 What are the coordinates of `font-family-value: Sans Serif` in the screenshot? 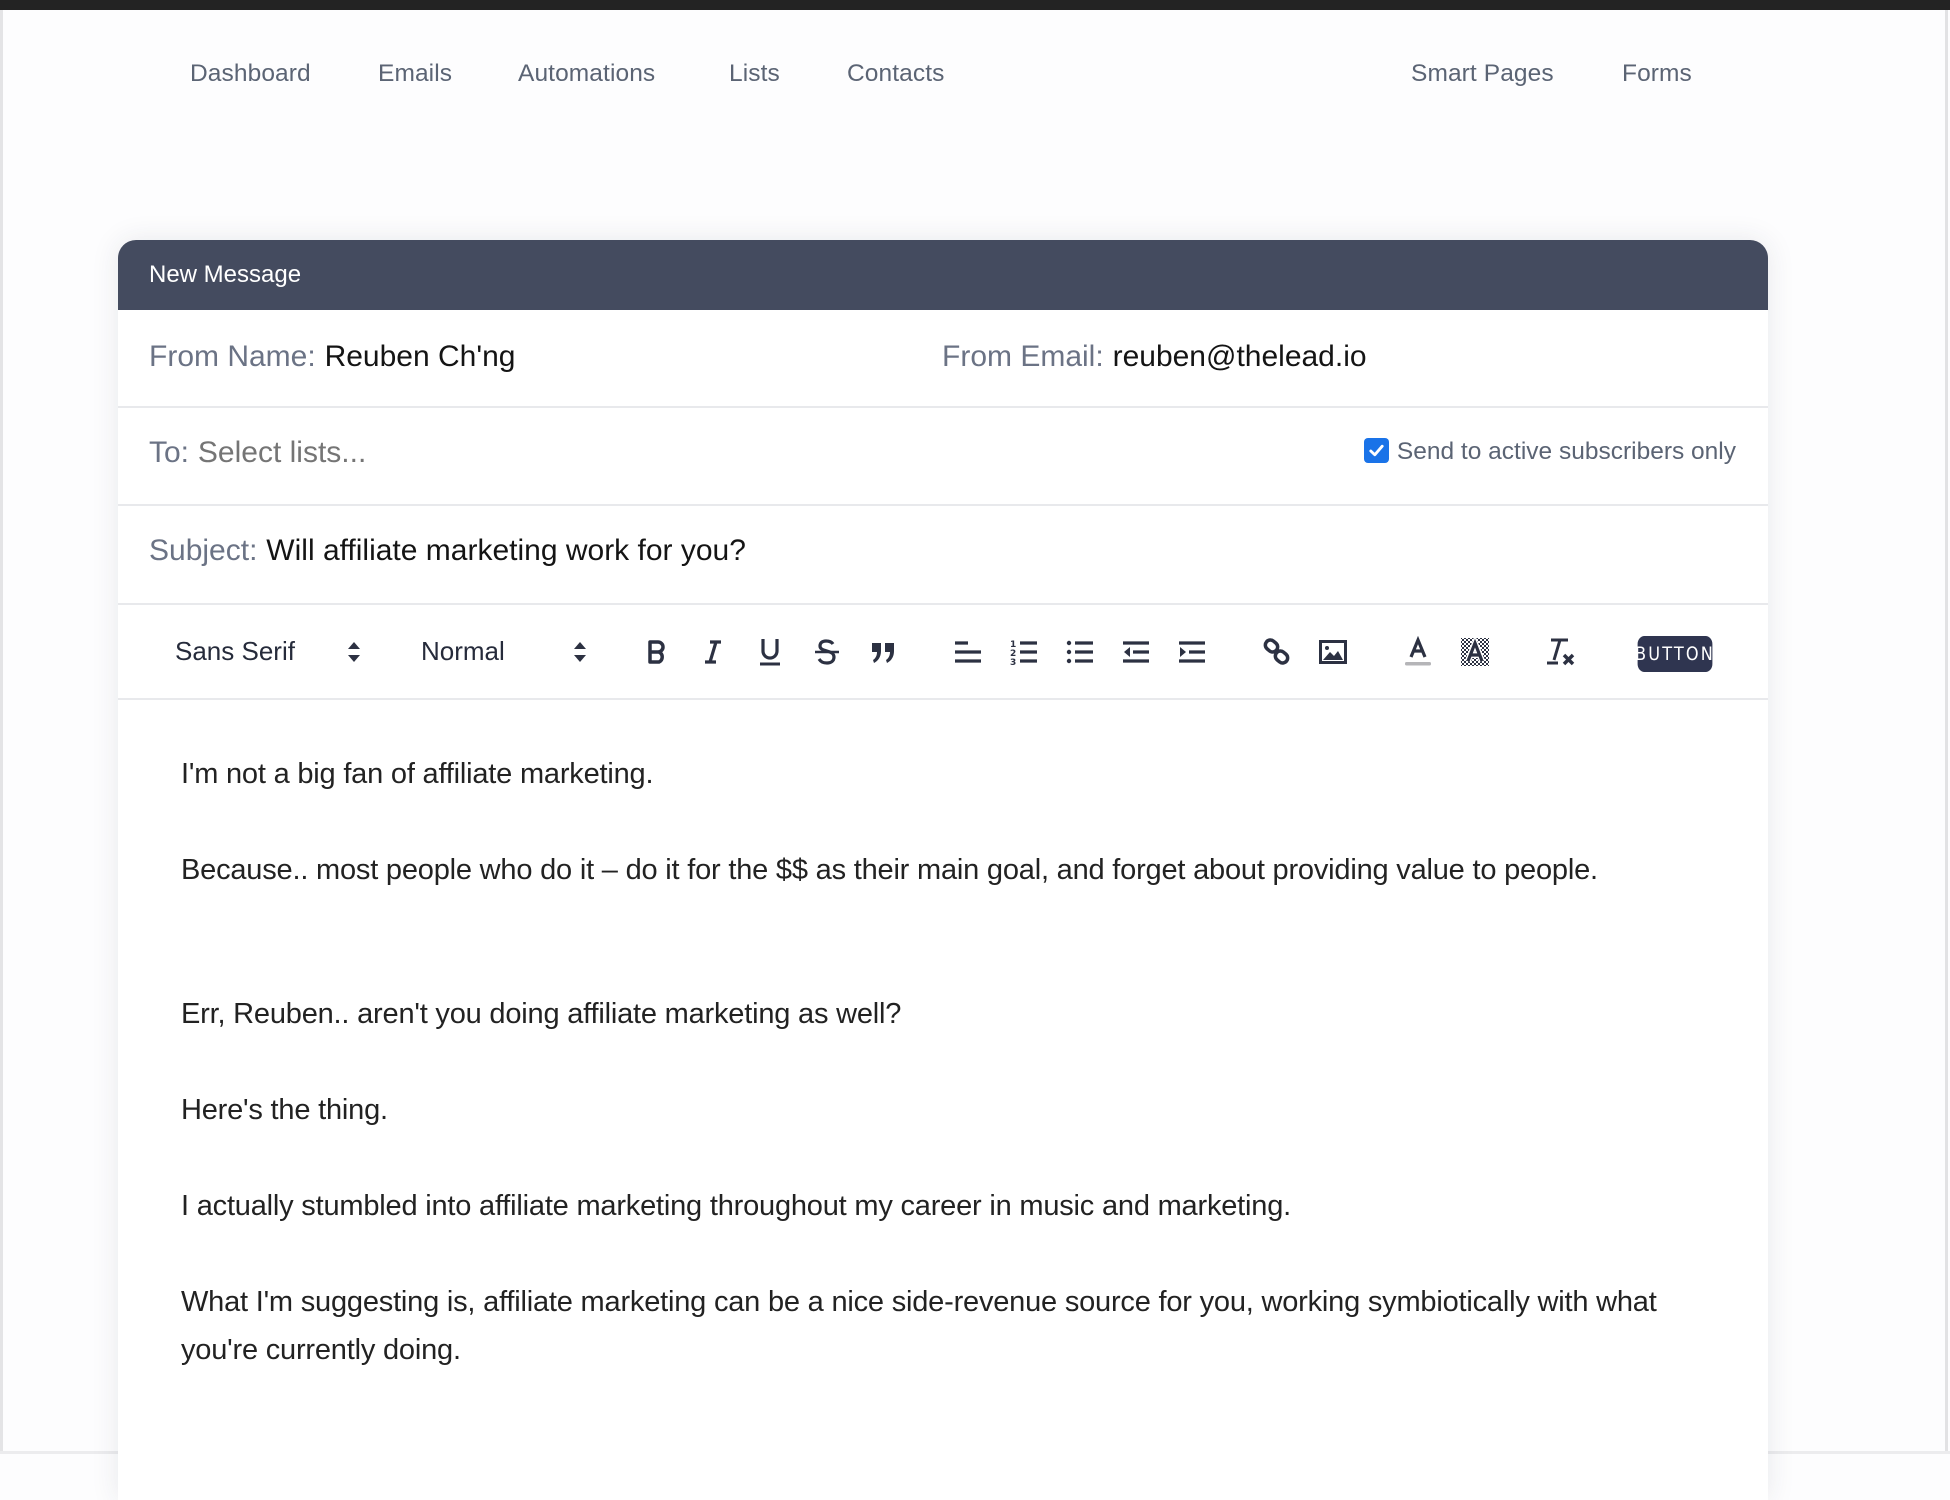 It's located at (235, 651).